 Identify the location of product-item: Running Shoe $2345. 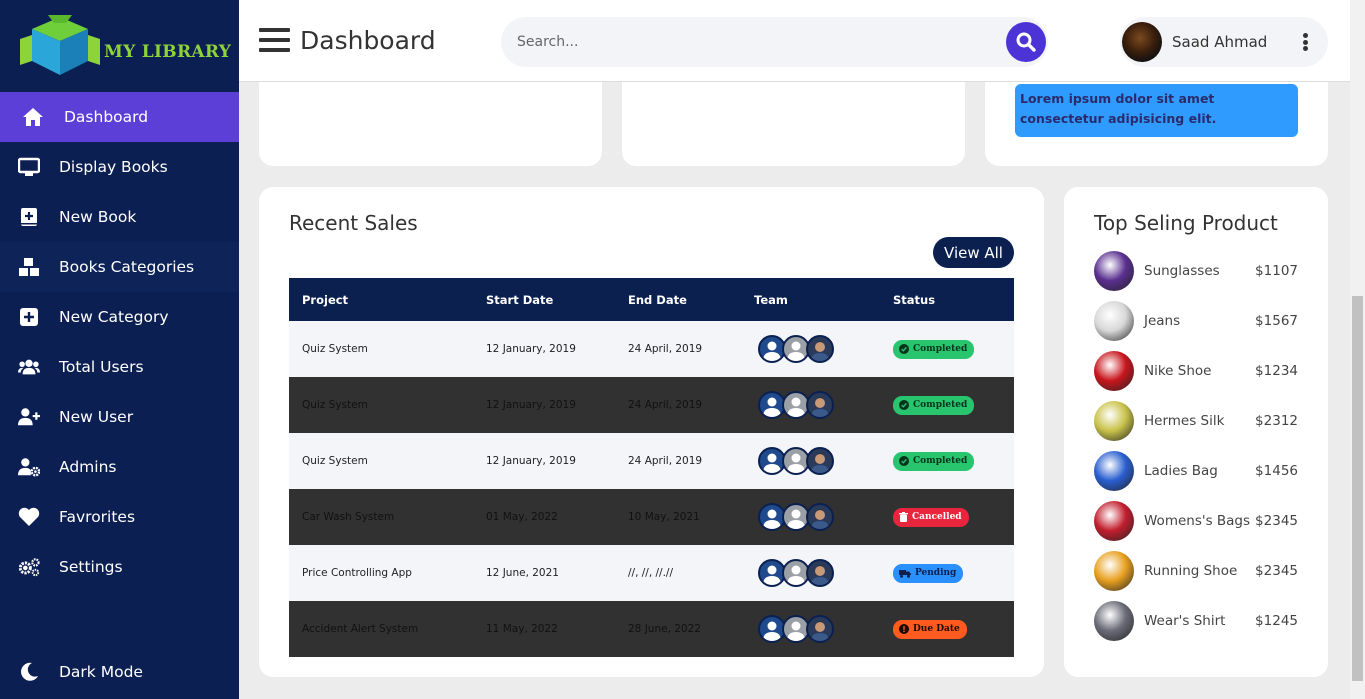
(1196, 571).